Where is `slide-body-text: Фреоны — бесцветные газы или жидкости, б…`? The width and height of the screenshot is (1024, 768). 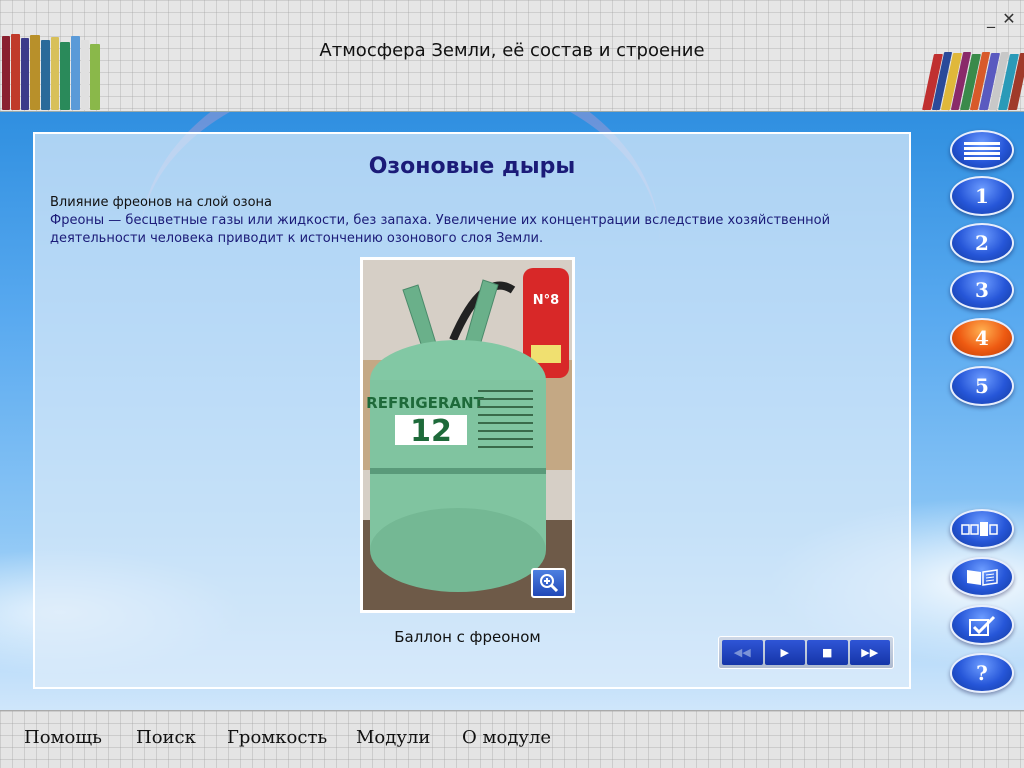
slide-body-text: Фреоны — бесцветные газы или жидкости, б… is located at coordinates (440, 229).